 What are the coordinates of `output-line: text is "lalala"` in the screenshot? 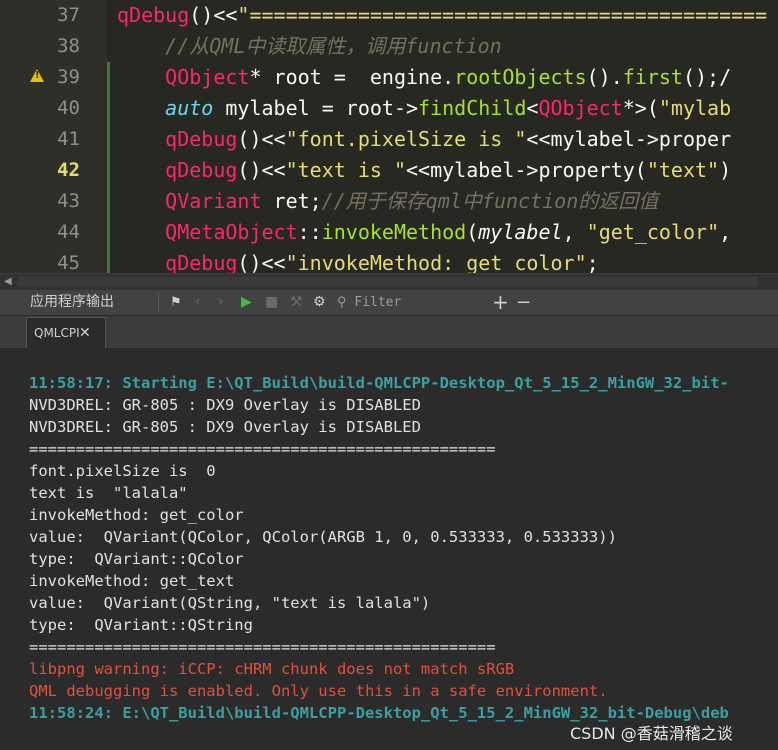 It's located at (108, 493).